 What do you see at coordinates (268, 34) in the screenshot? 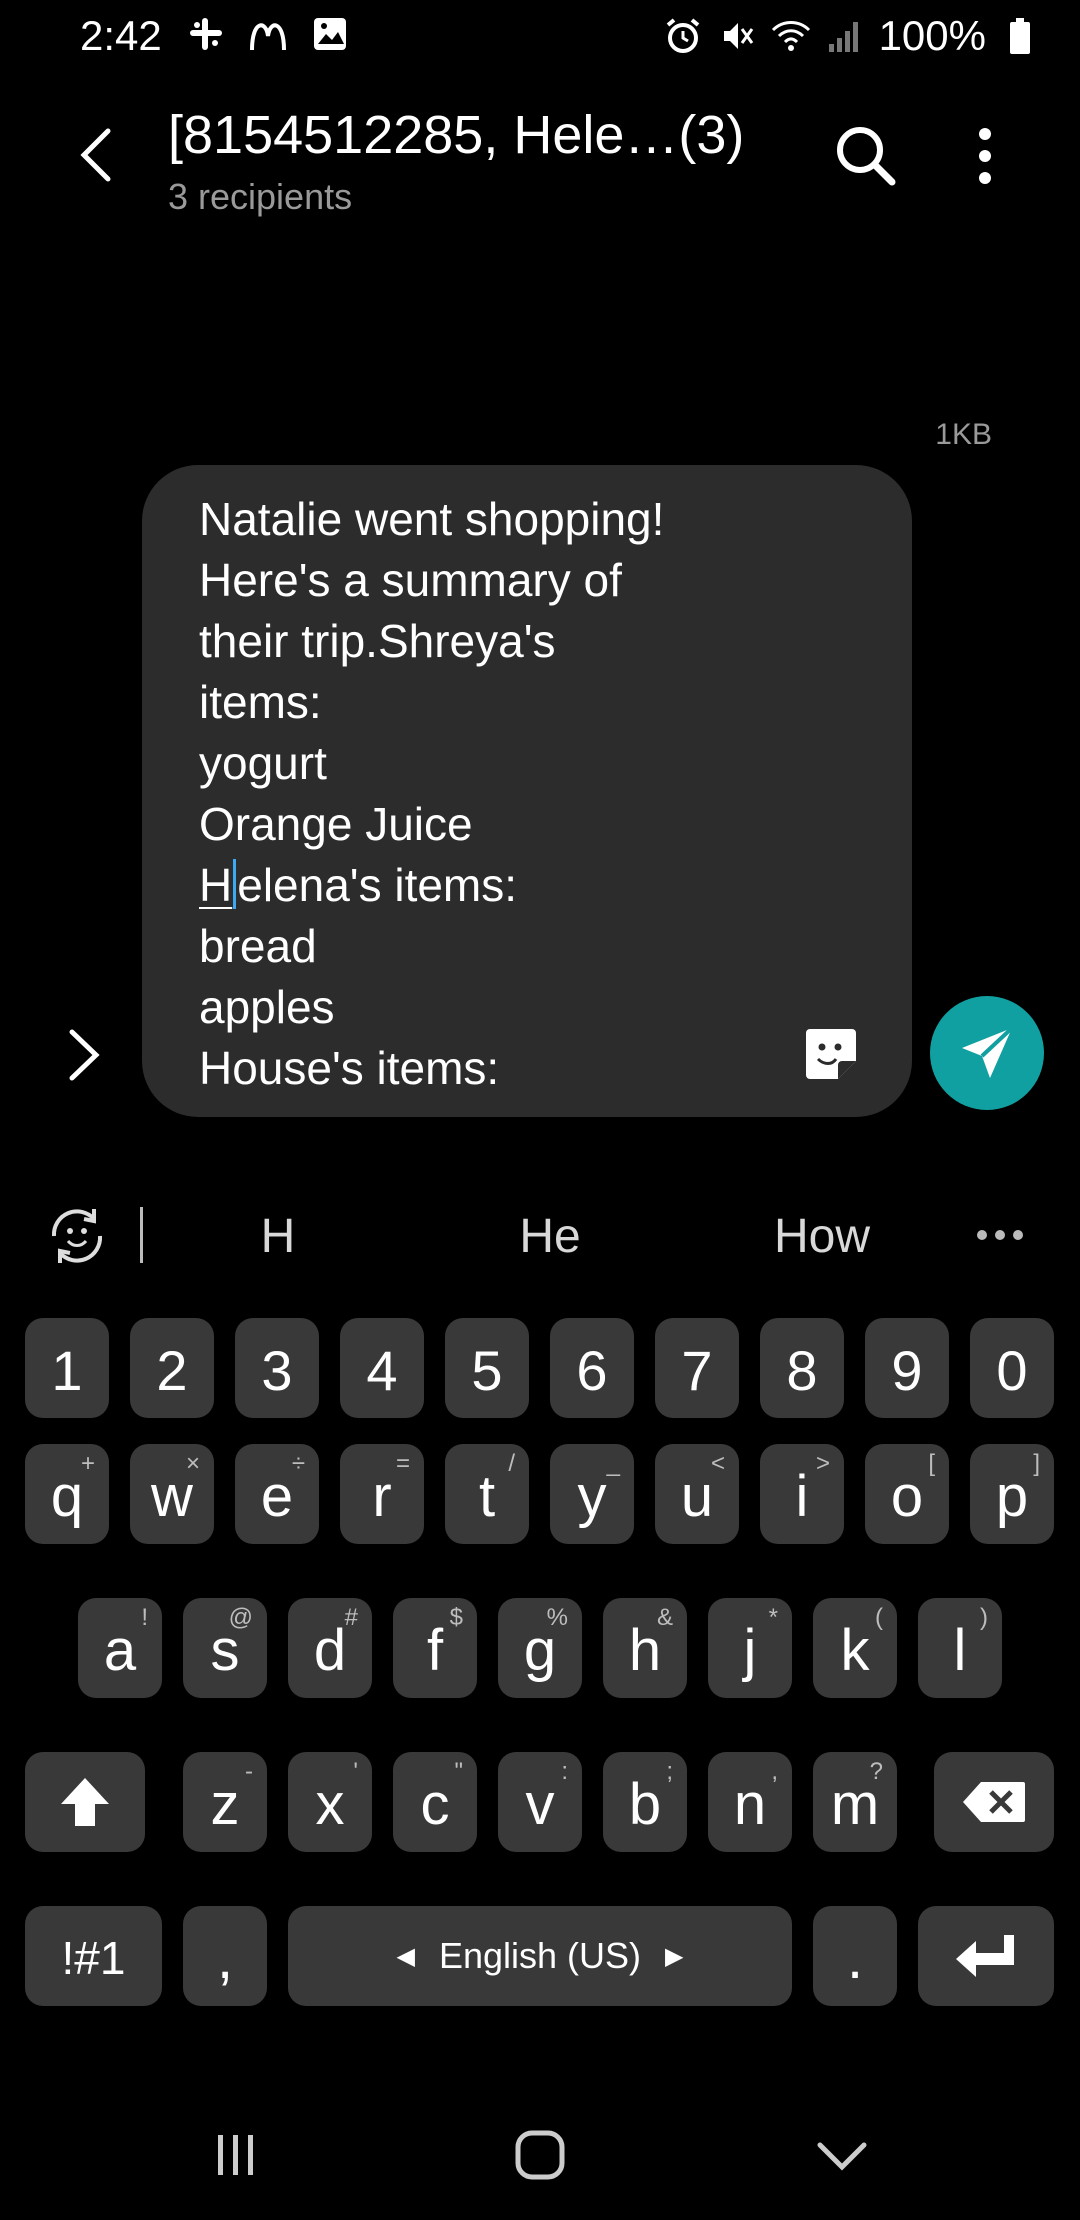
I see `mcdonalds-icon` at bounding box center [268, 34].